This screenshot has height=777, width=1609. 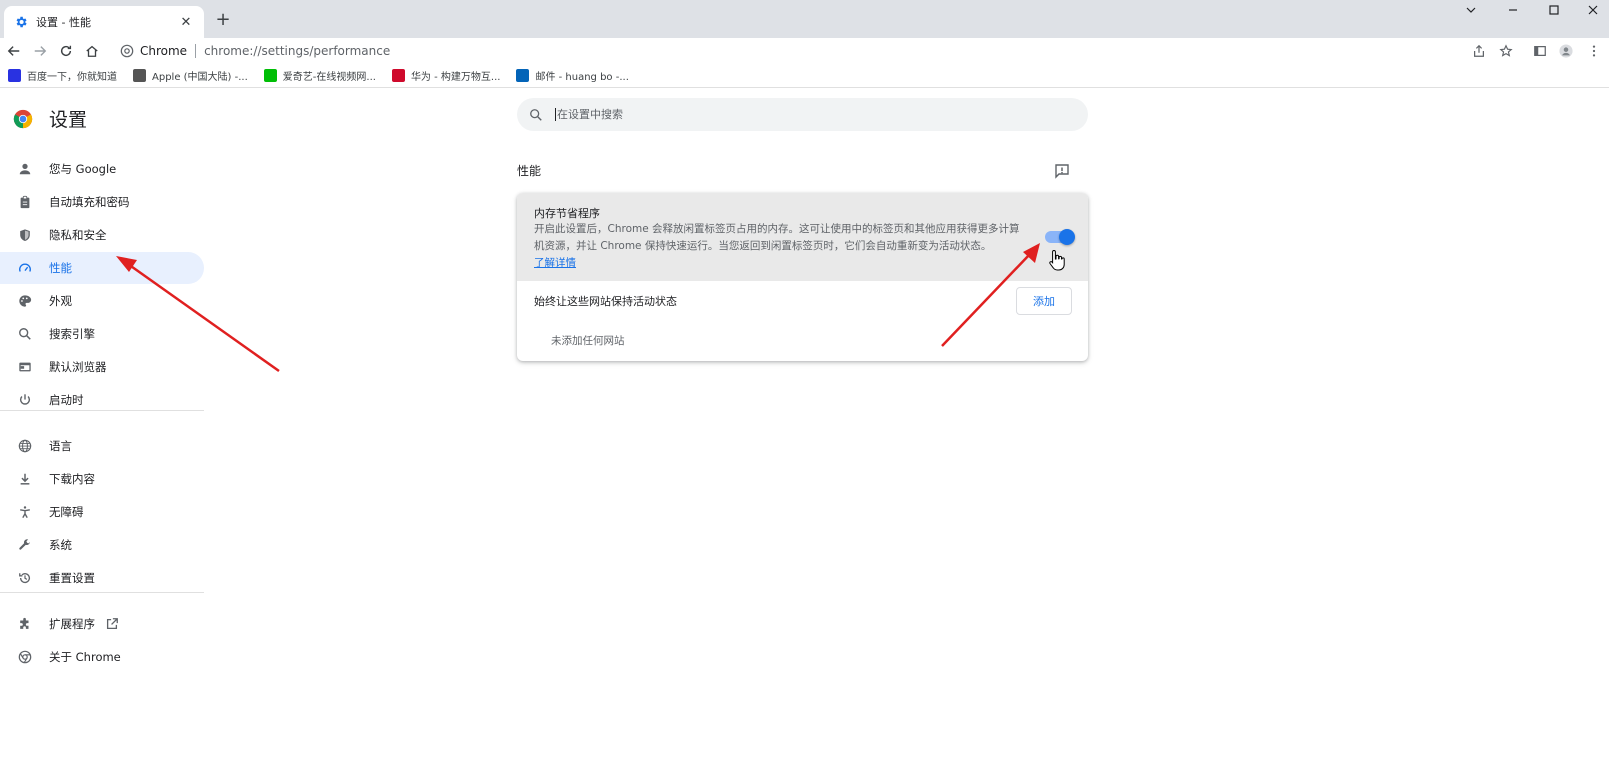 What do you see at coordinates (25, 479) in the screenshot?
I see `download-icon` at bounding box center [25, 479].